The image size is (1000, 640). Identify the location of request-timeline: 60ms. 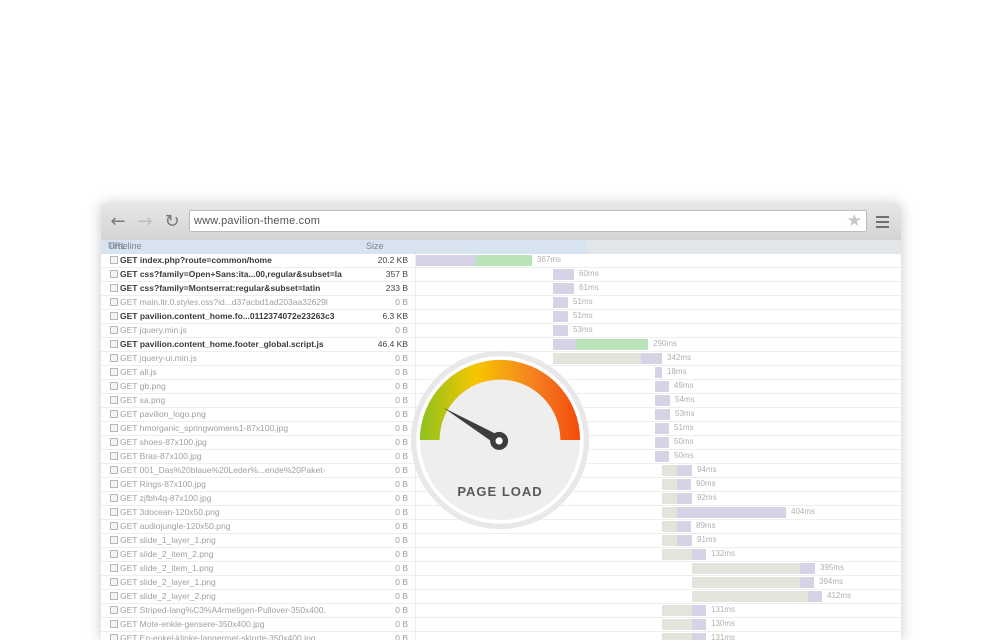
(658, 275).